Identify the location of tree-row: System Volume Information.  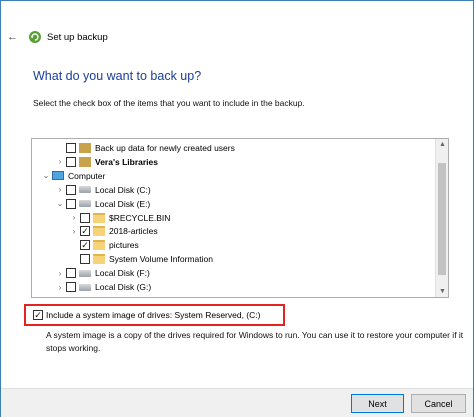
(140, 259).